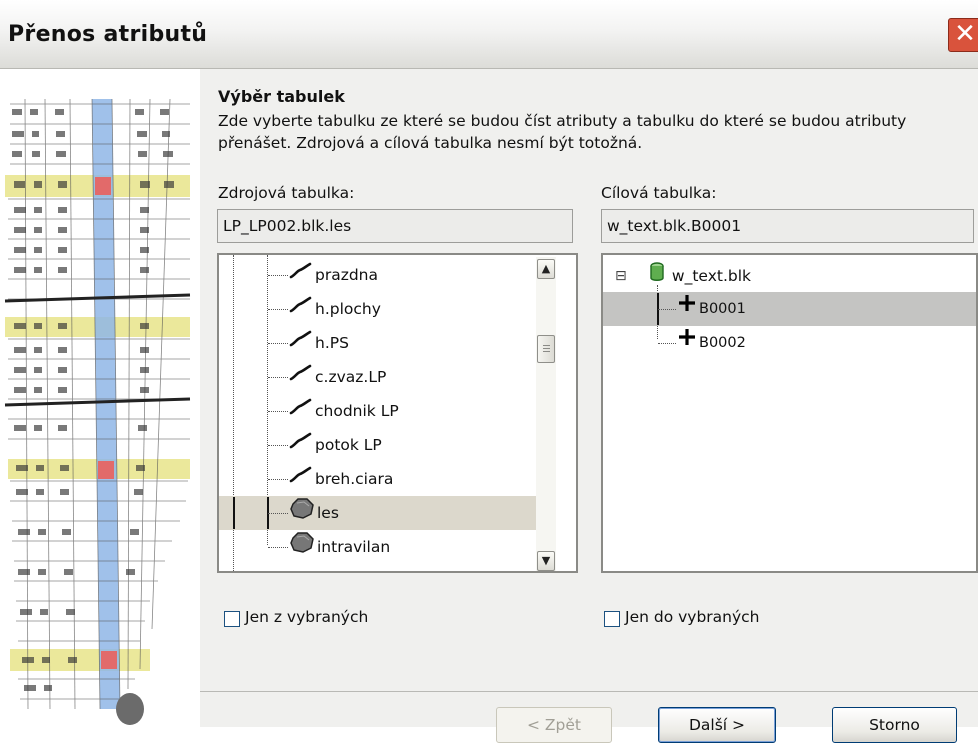 The width and height of the screenshot is (978, 743). I want to click on close-button: ✕, so click(963, 35).